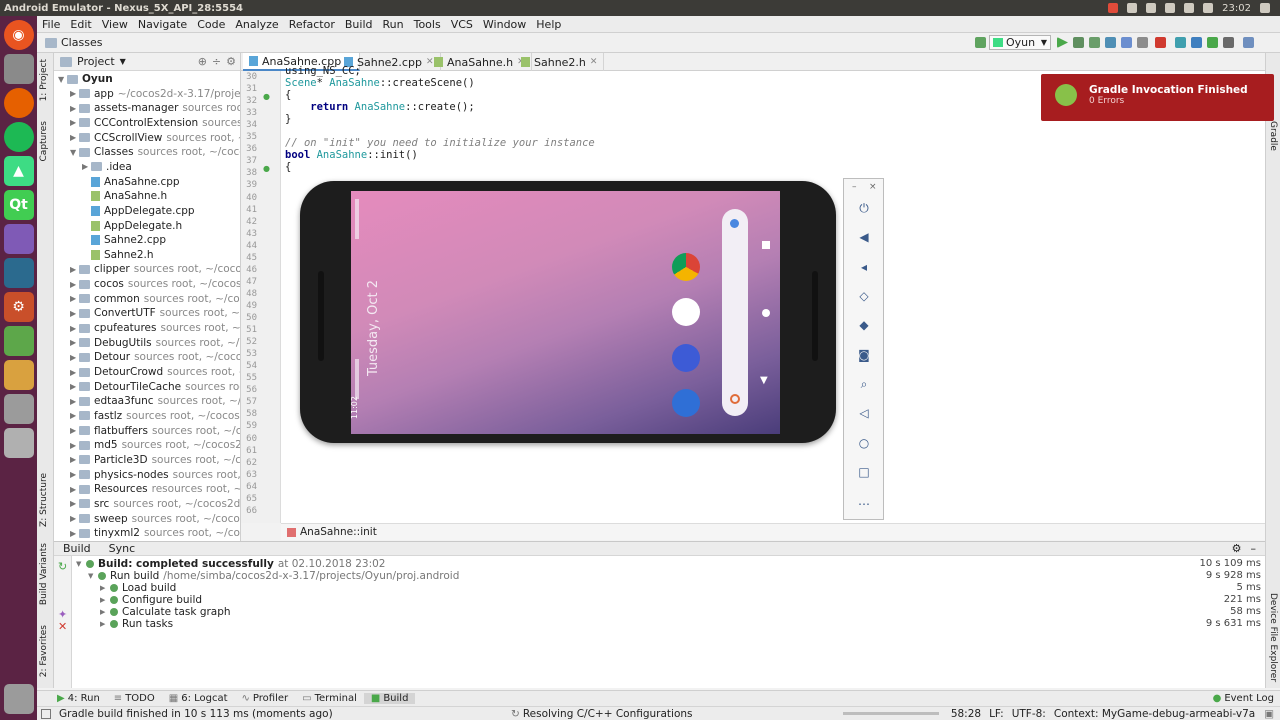 This screenshot has height=720, width=1280. Describe the element at coordinates (1078, 42) in the screenshot. I see `debug-icon` at that location.